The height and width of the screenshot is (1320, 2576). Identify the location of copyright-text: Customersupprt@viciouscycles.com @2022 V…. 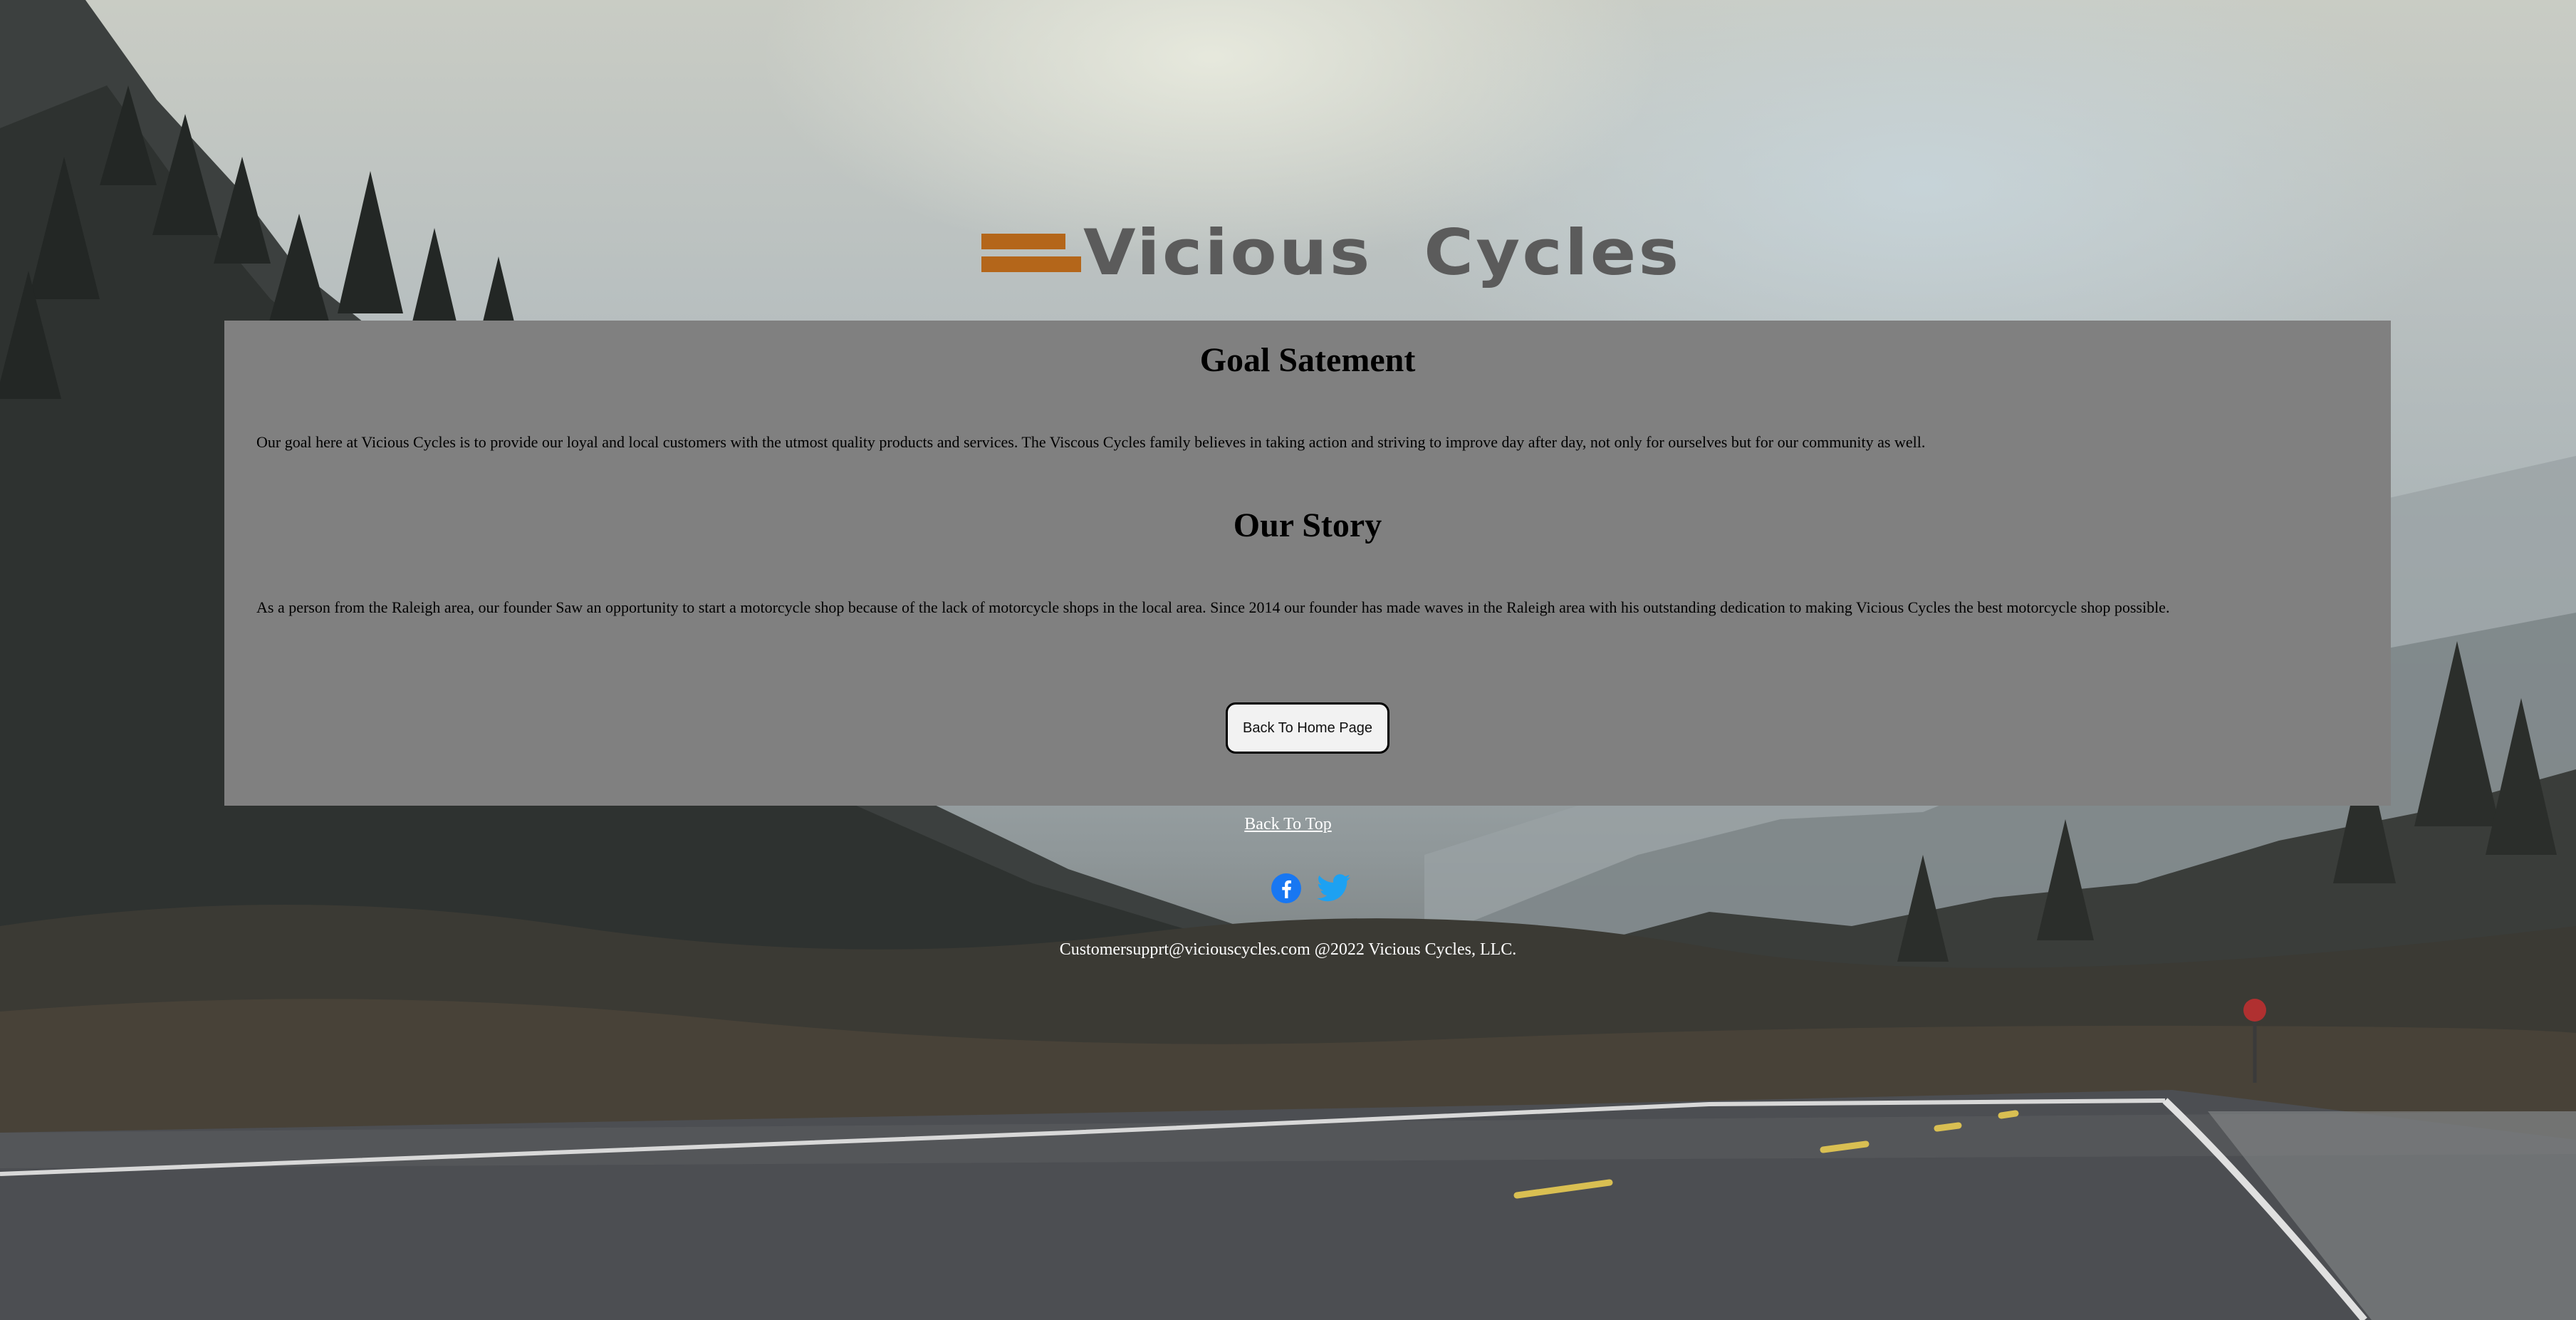
(1288, 949).